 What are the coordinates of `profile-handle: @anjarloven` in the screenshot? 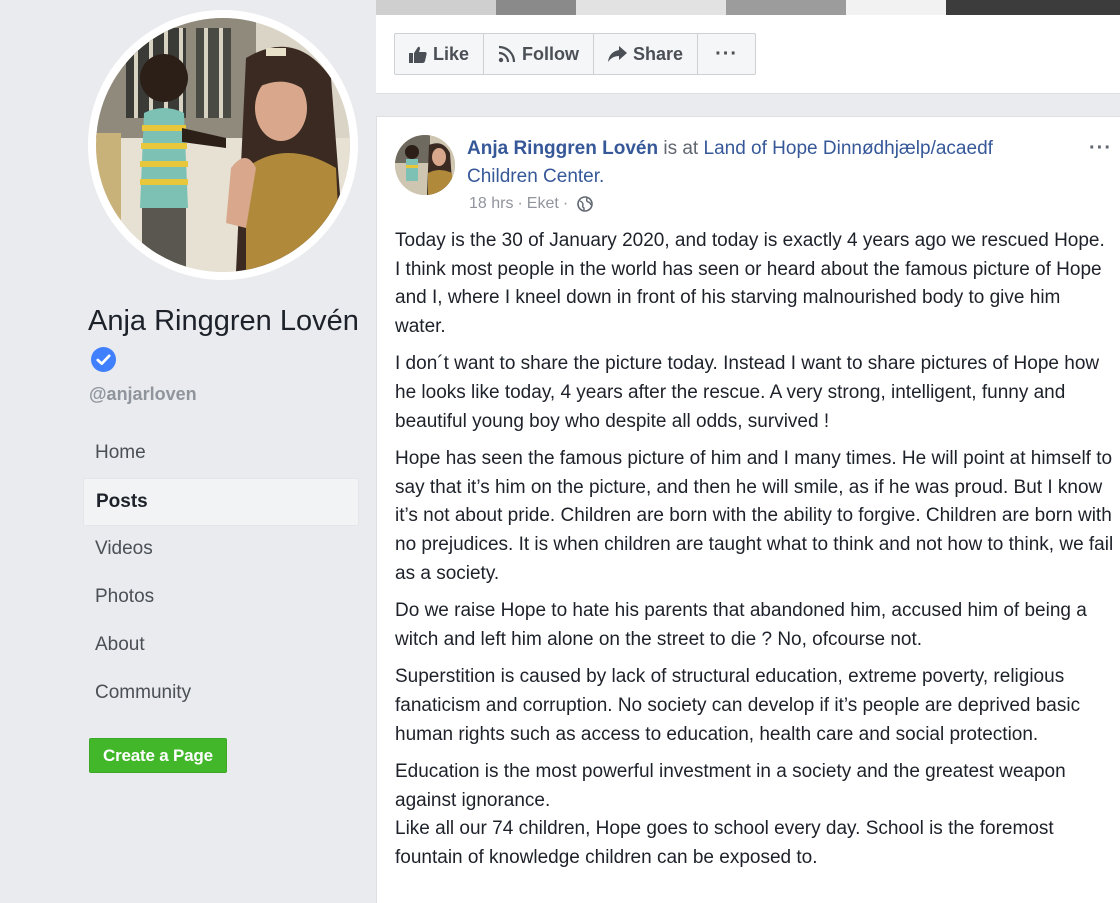 It's located at (143, 394).